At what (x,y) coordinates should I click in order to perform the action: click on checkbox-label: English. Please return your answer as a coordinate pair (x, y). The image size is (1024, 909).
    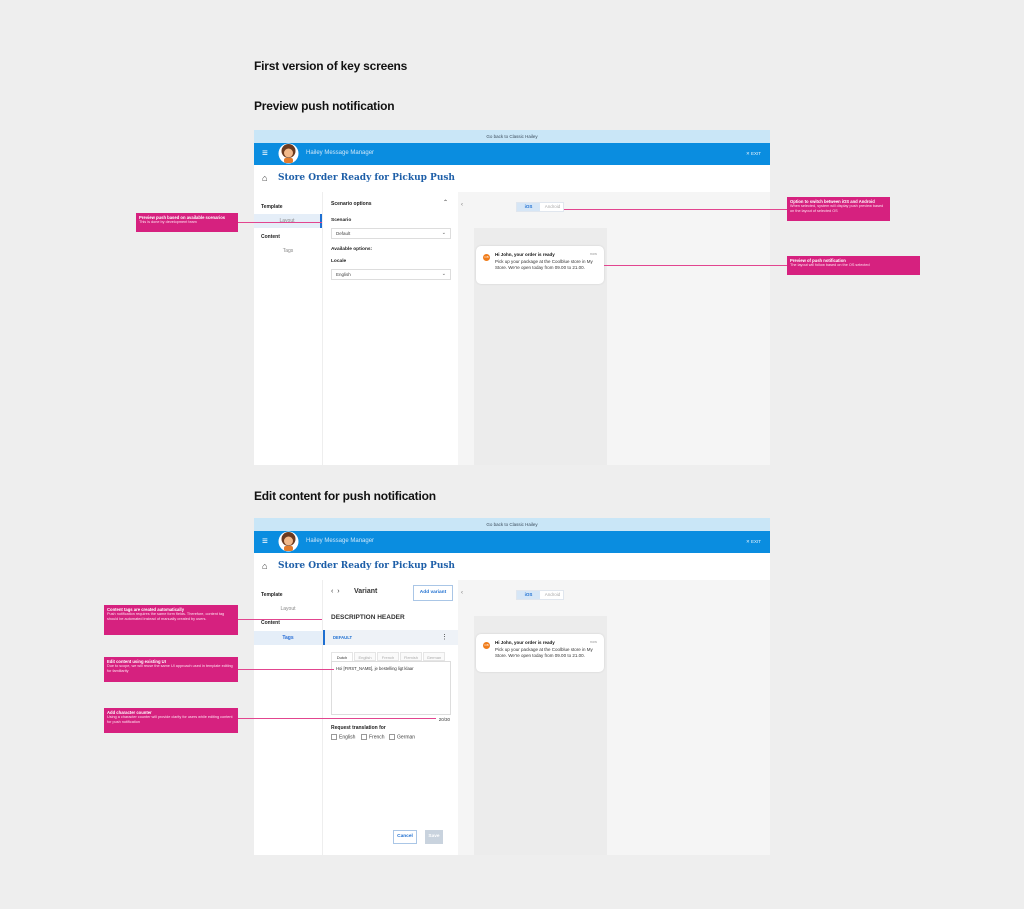
    Looking at the image, I should click on (347, 737).